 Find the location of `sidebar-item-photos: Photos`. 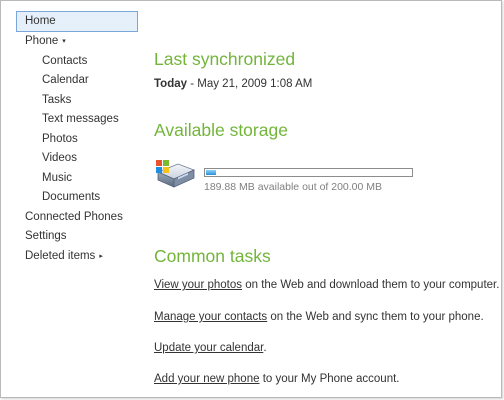

sidebar-item-photos: Photos is located at coordinates (77, 140).